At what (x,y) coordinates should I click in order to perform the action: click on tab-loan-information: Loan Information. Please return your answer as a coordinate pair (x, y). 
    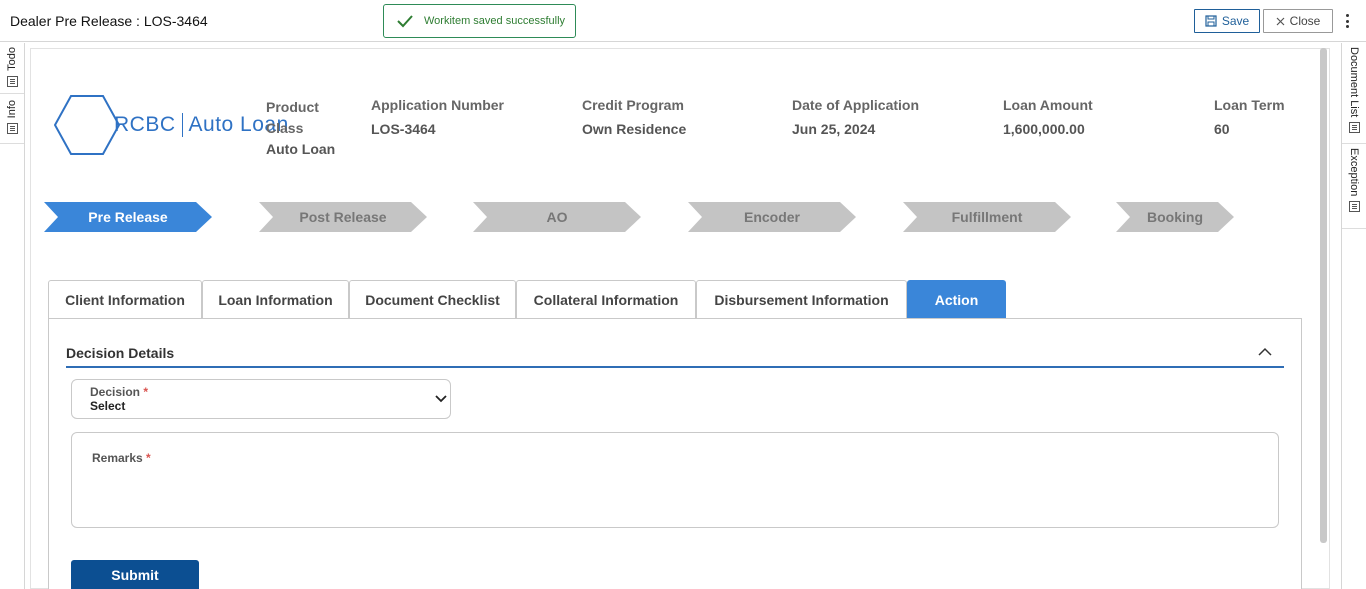
    Looking at the image, I should click on (275, 299).